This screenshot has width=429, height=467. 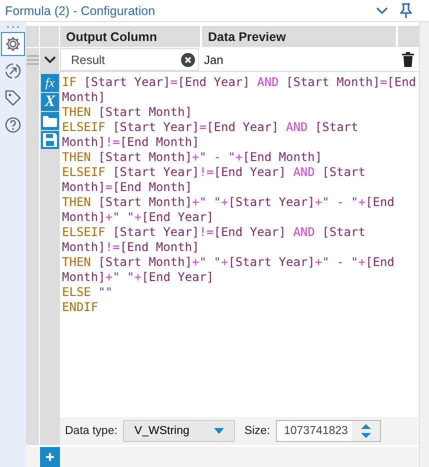 What do you see at coordinates (50, 140) in the screenshot?
I see `save-icon` at bounding box center [50, 140].